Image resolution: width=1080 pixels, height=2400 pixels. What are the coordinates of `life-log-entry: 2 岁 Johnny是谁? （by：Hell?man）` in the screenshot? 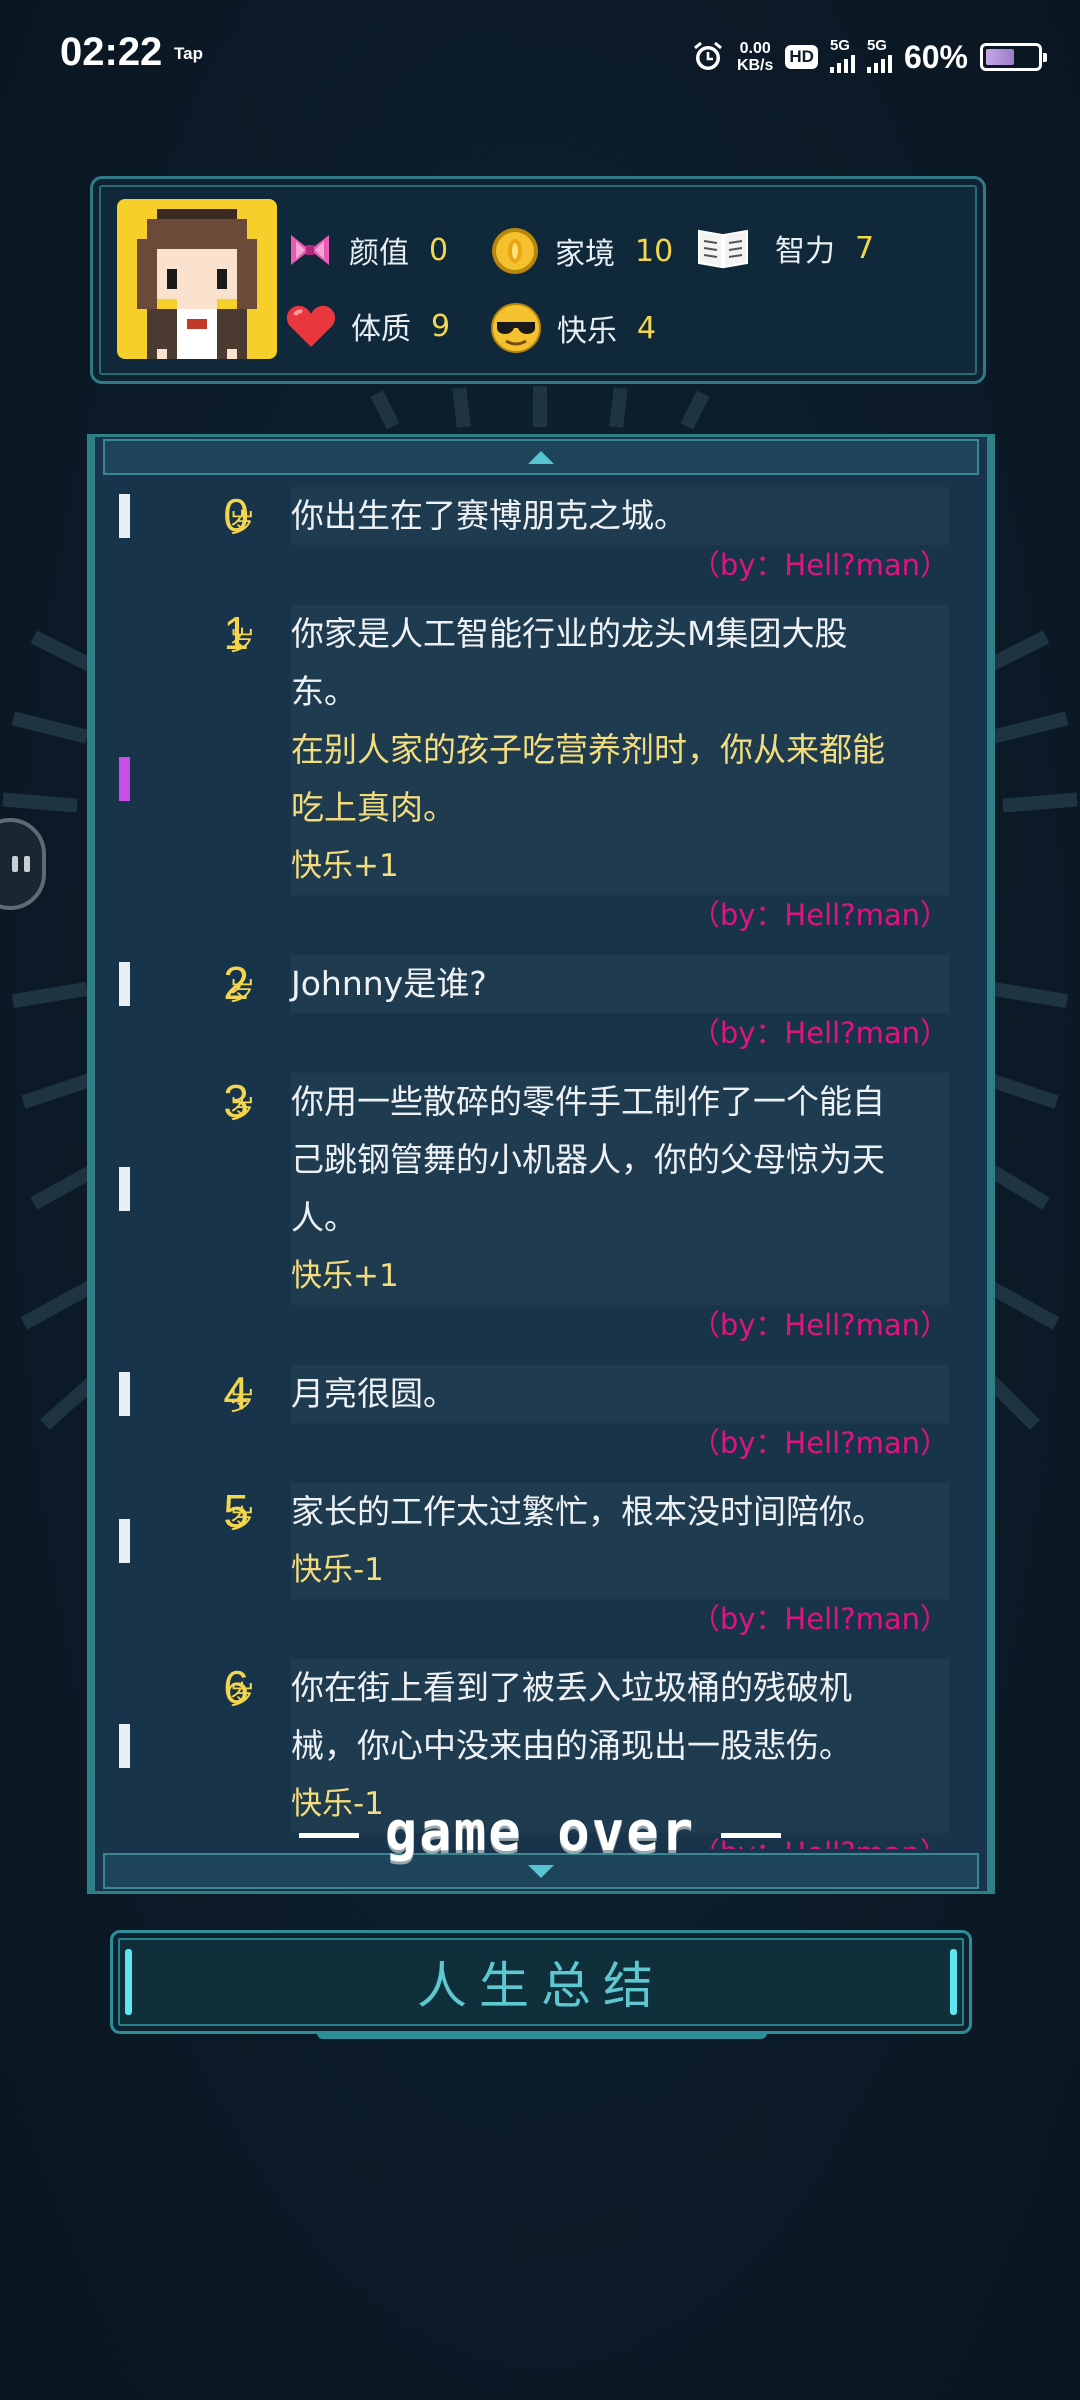 It's located at (541, 1003).